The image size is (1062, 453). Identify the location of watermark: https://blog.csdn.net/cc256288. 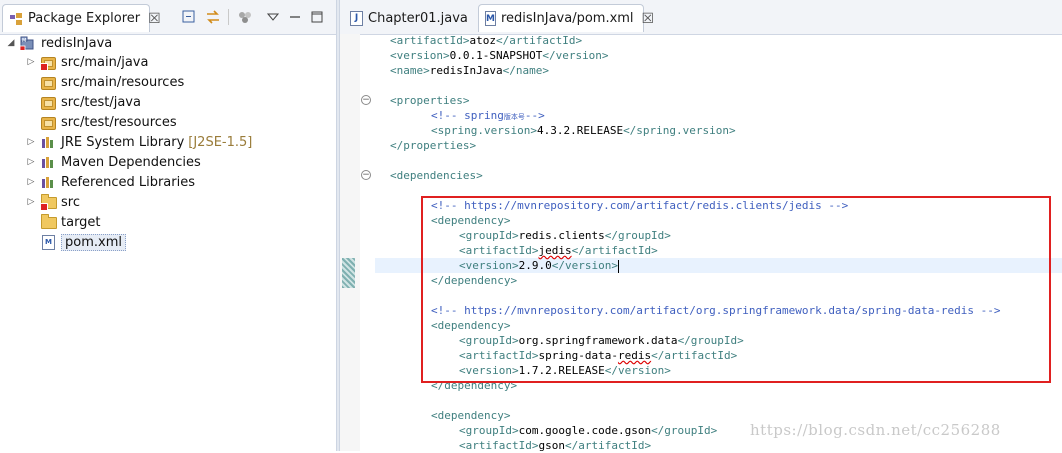
(875, 430).